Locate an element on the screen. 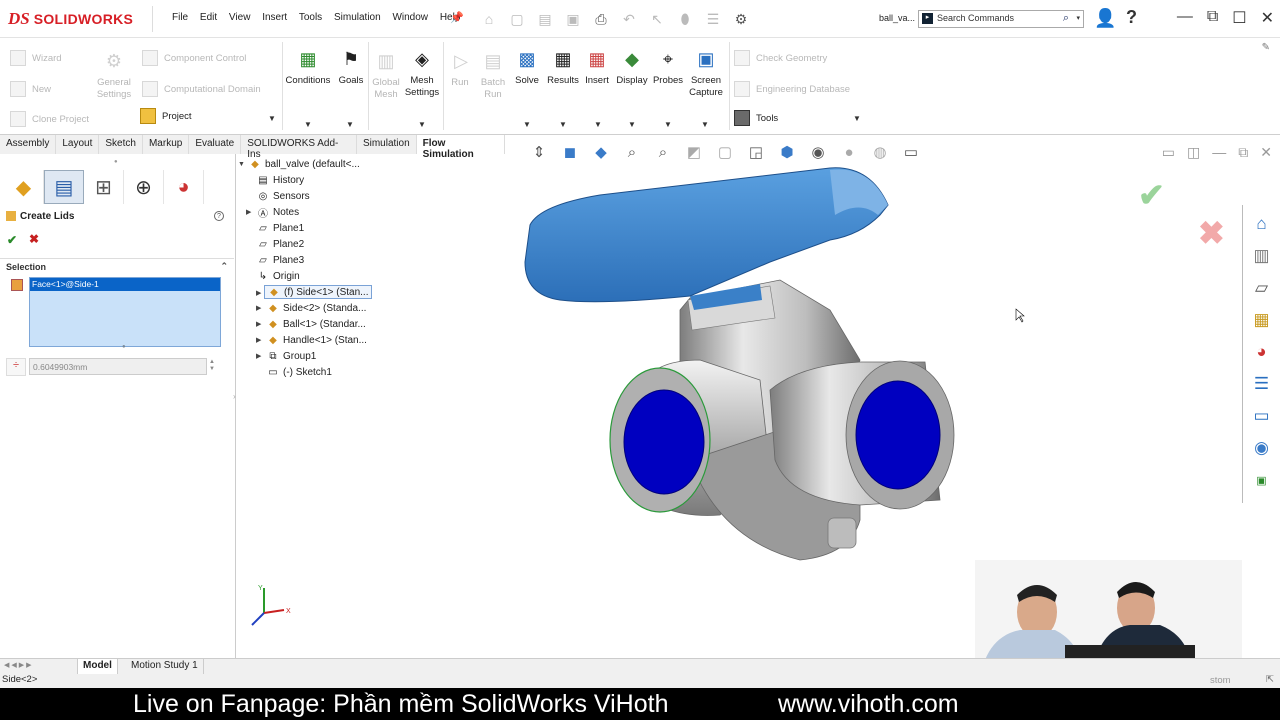 This screenshot has width=1280, height=720. tools-button: Tools is located at coordinates (756, 118).